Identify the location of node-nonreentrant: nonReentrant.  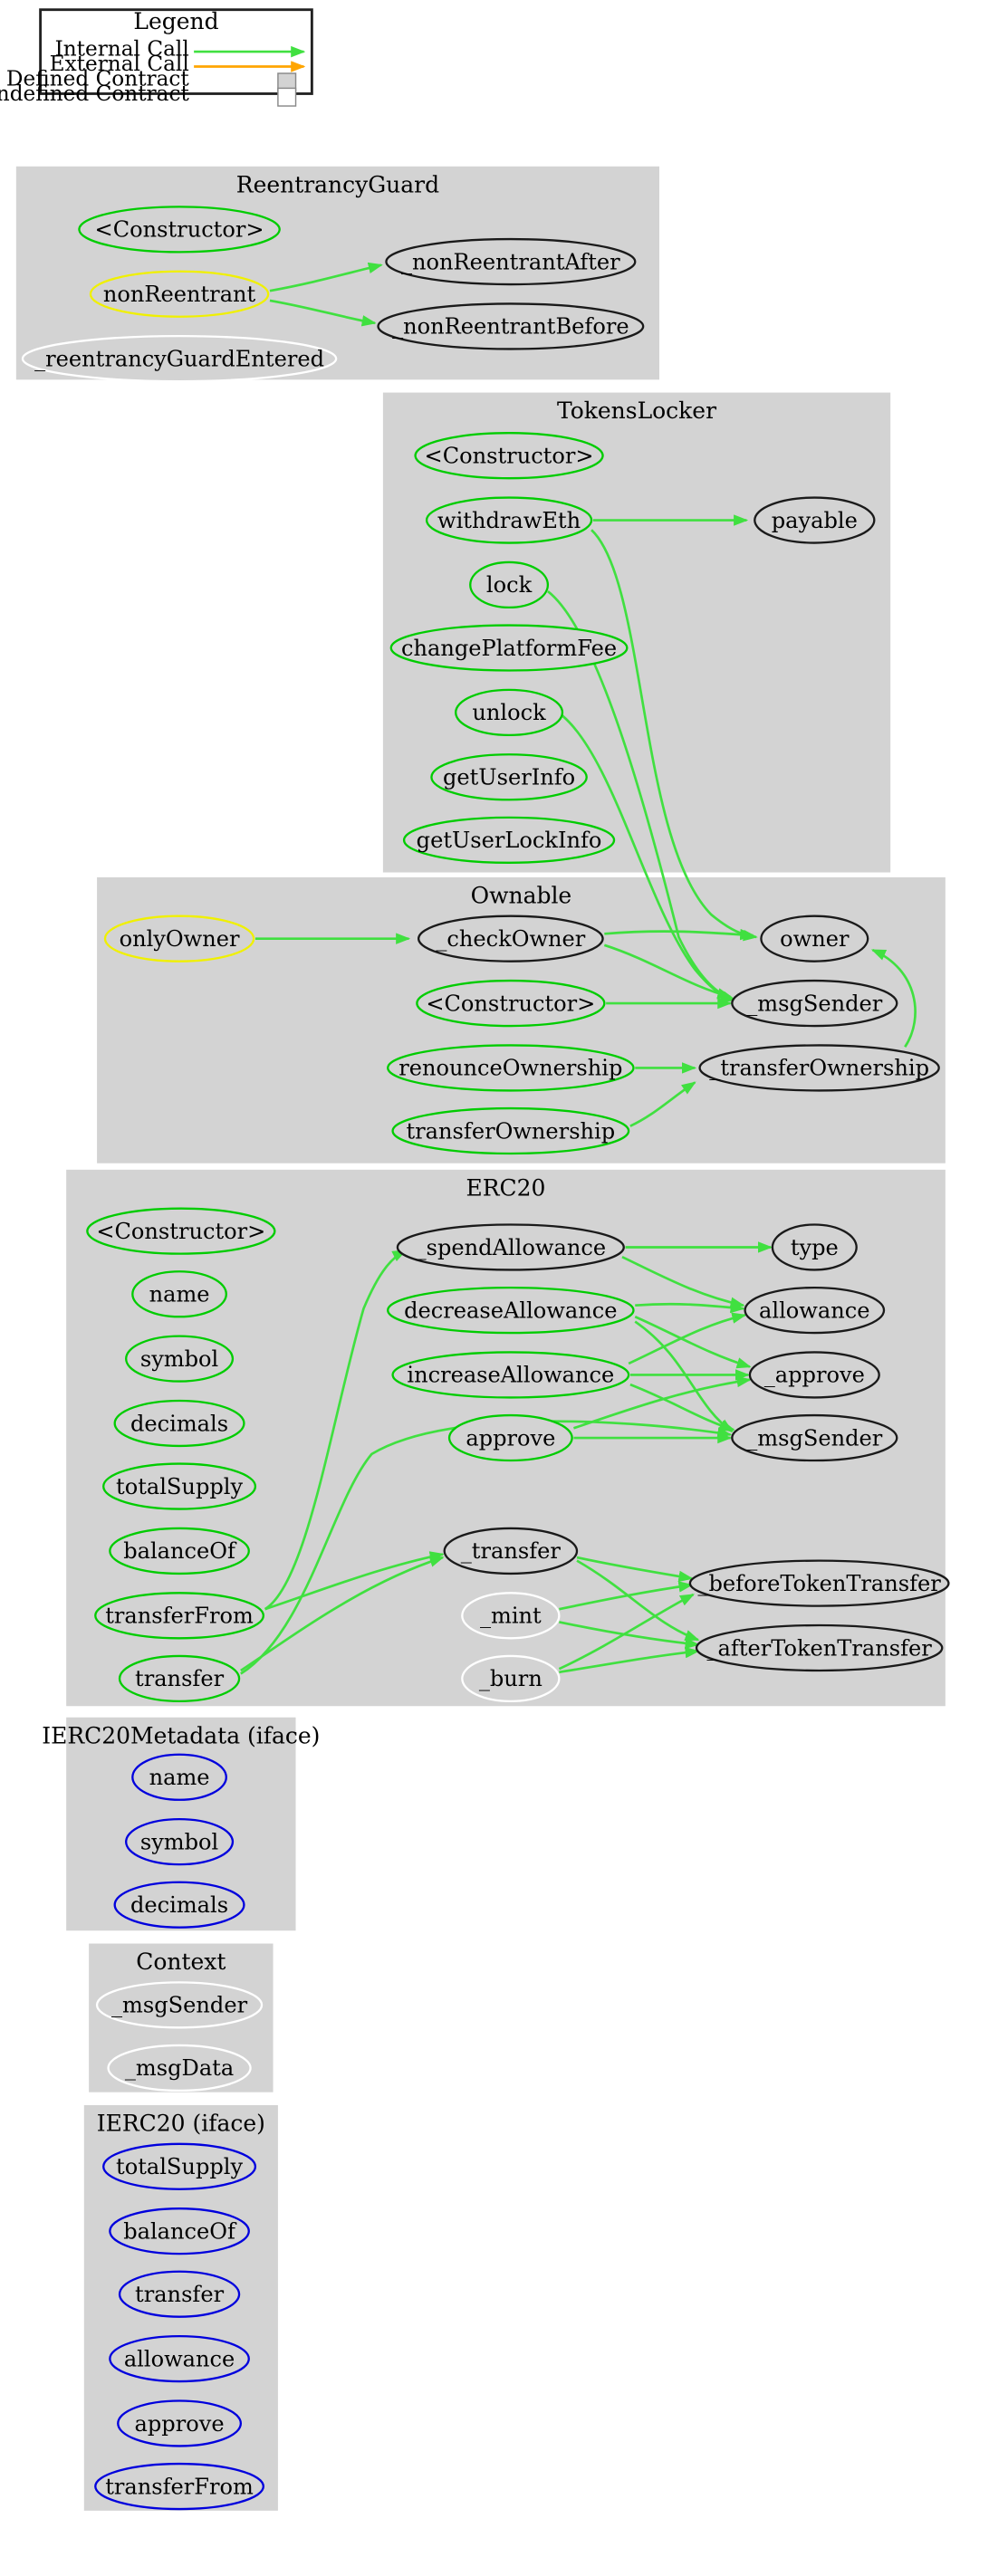
(179, 294).